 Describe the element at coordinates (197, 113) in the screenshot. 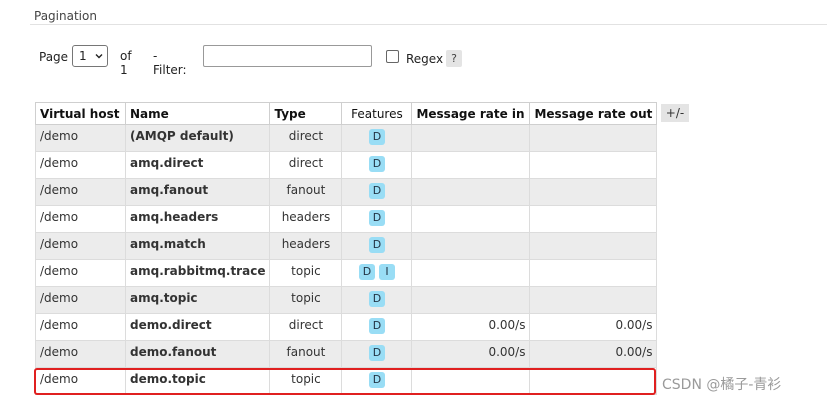

I see `column-header-name: Name` at that location.